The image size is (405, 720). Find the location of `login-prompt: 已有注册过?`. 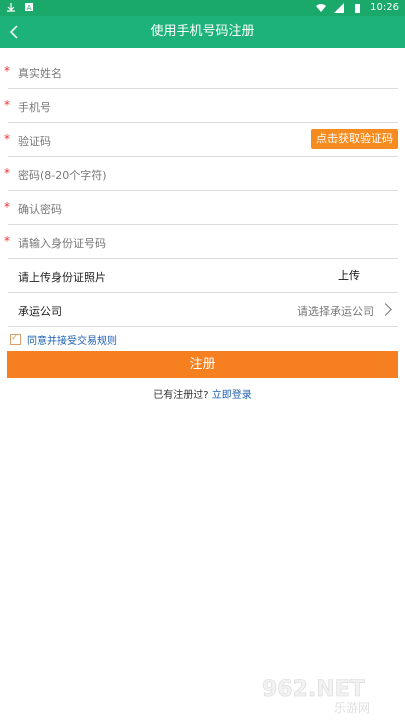

login-prompt: 已有注册过? is located at coordinates (181, 395).